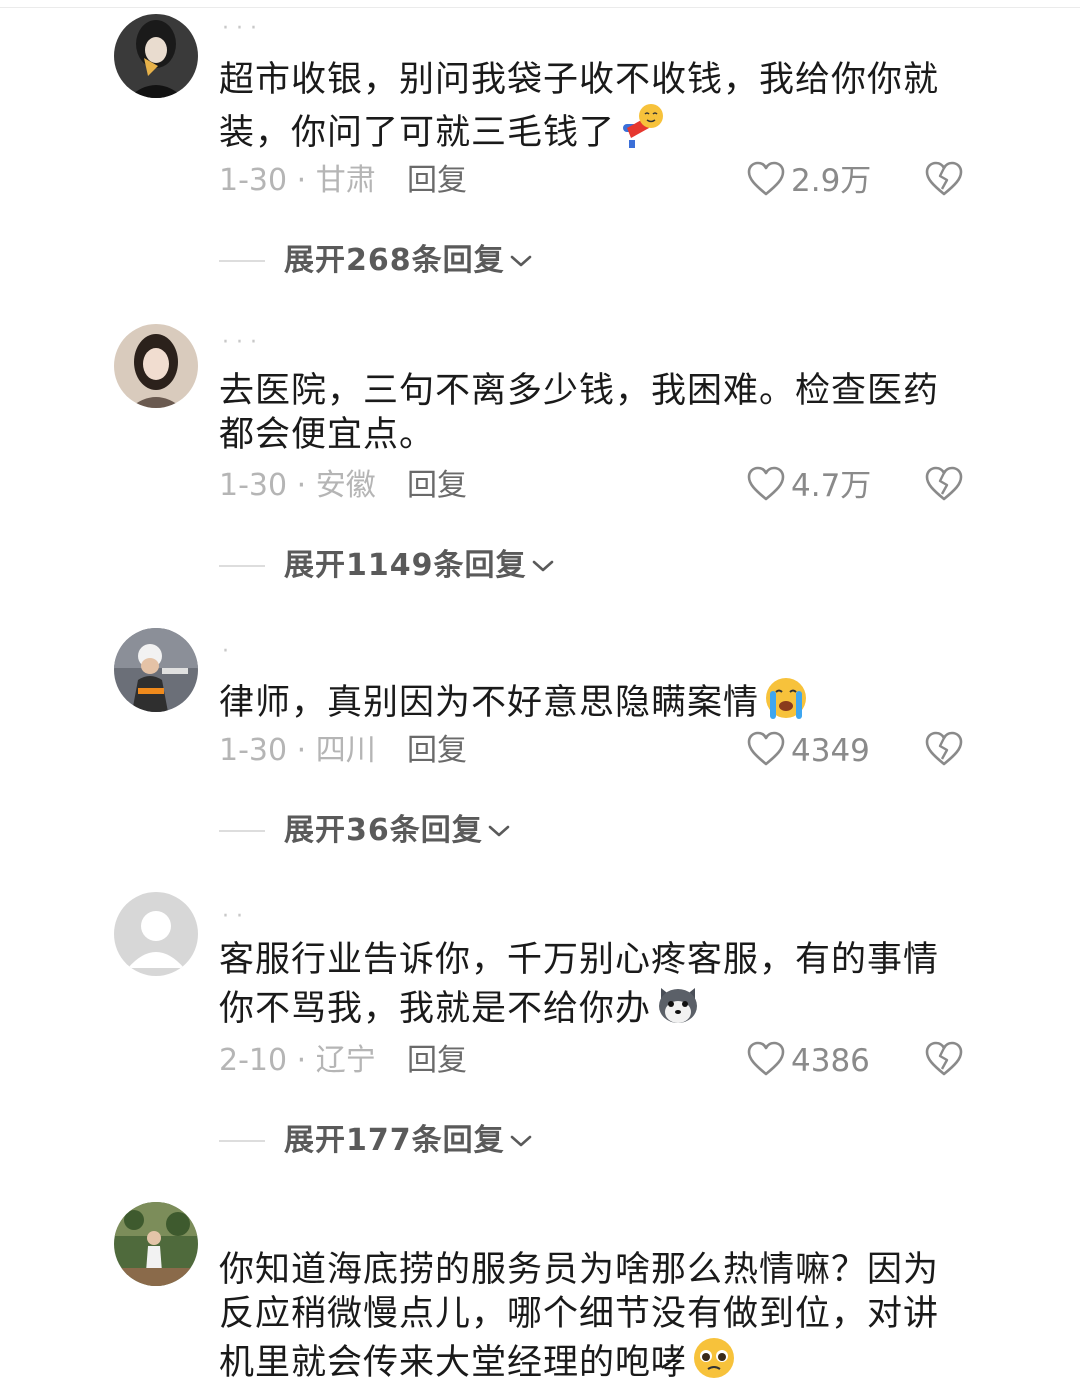  What do you see at coordinates (297, 180) in the screenshot?
I see `date-location: 1-30 · 甘肃` at bounding box center [297, 180].